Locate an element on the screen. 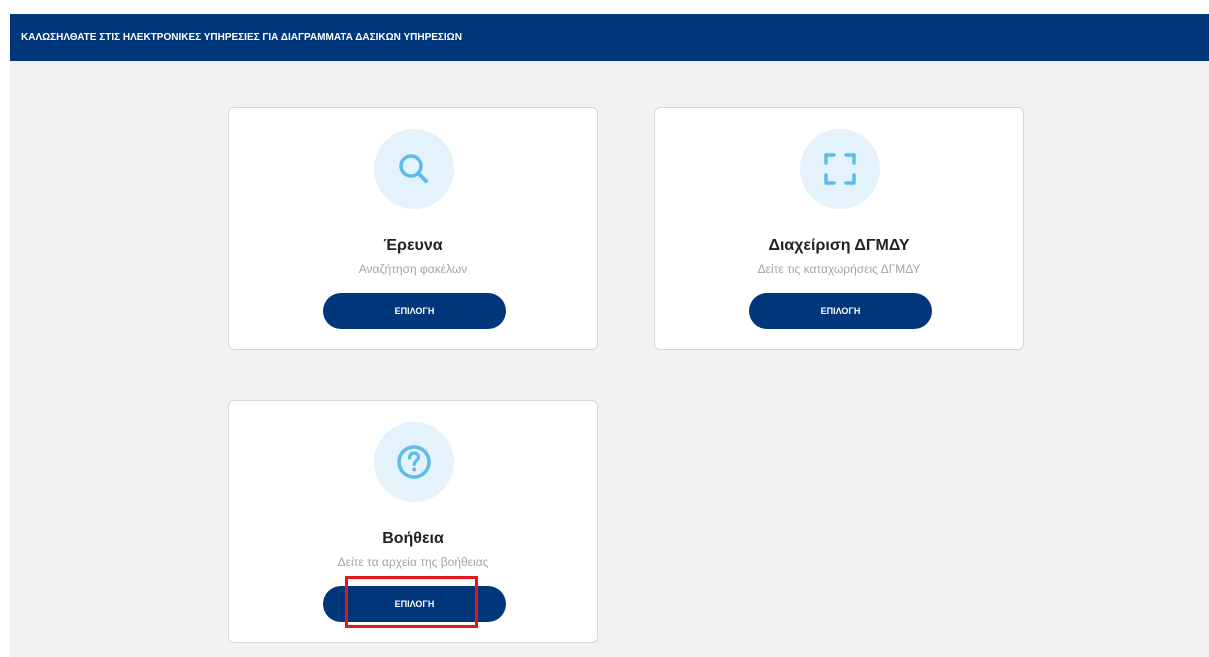 This screenshot has width=1209, height=657. card-title: Βοήθεια is located at coordinates (413, 538).